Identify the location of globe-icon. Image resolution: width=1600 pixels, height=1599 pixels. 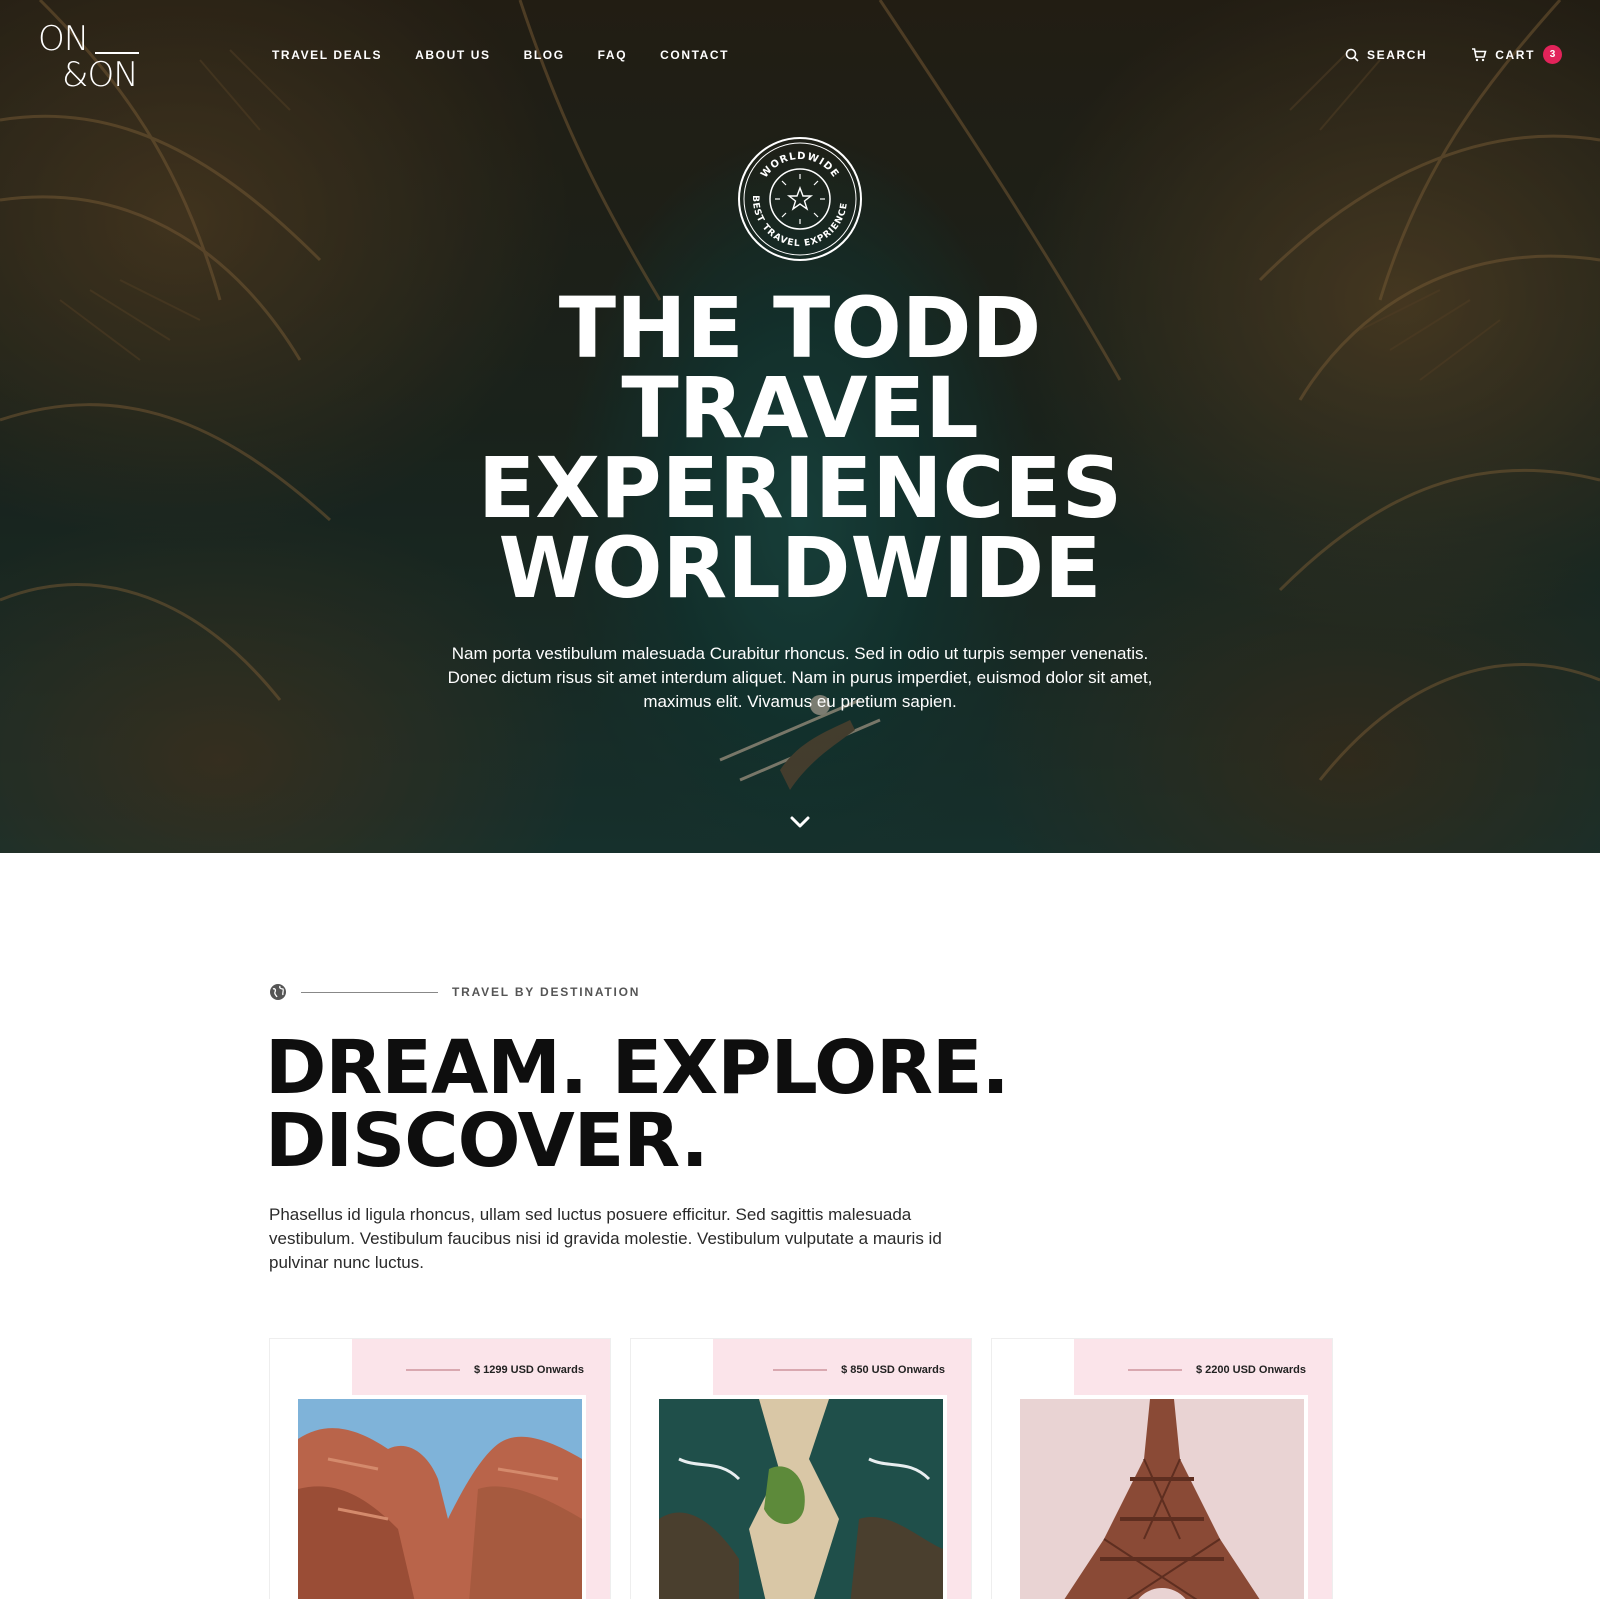
(278, 992).